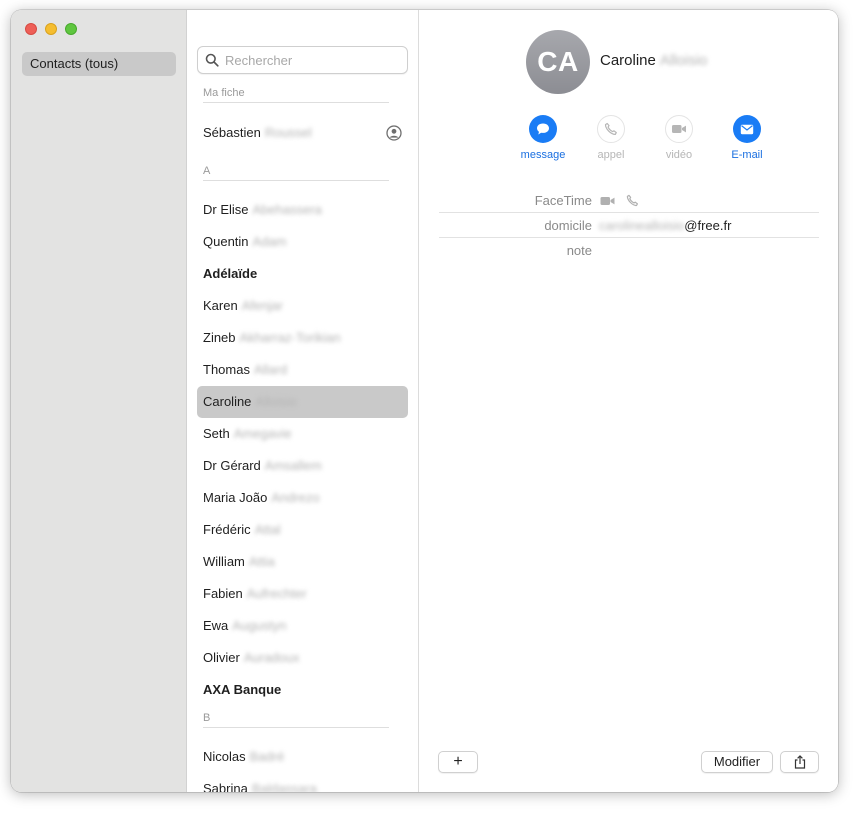 The image size is (858, 817). I want to click on section-header-b: B, so click(296, 720).